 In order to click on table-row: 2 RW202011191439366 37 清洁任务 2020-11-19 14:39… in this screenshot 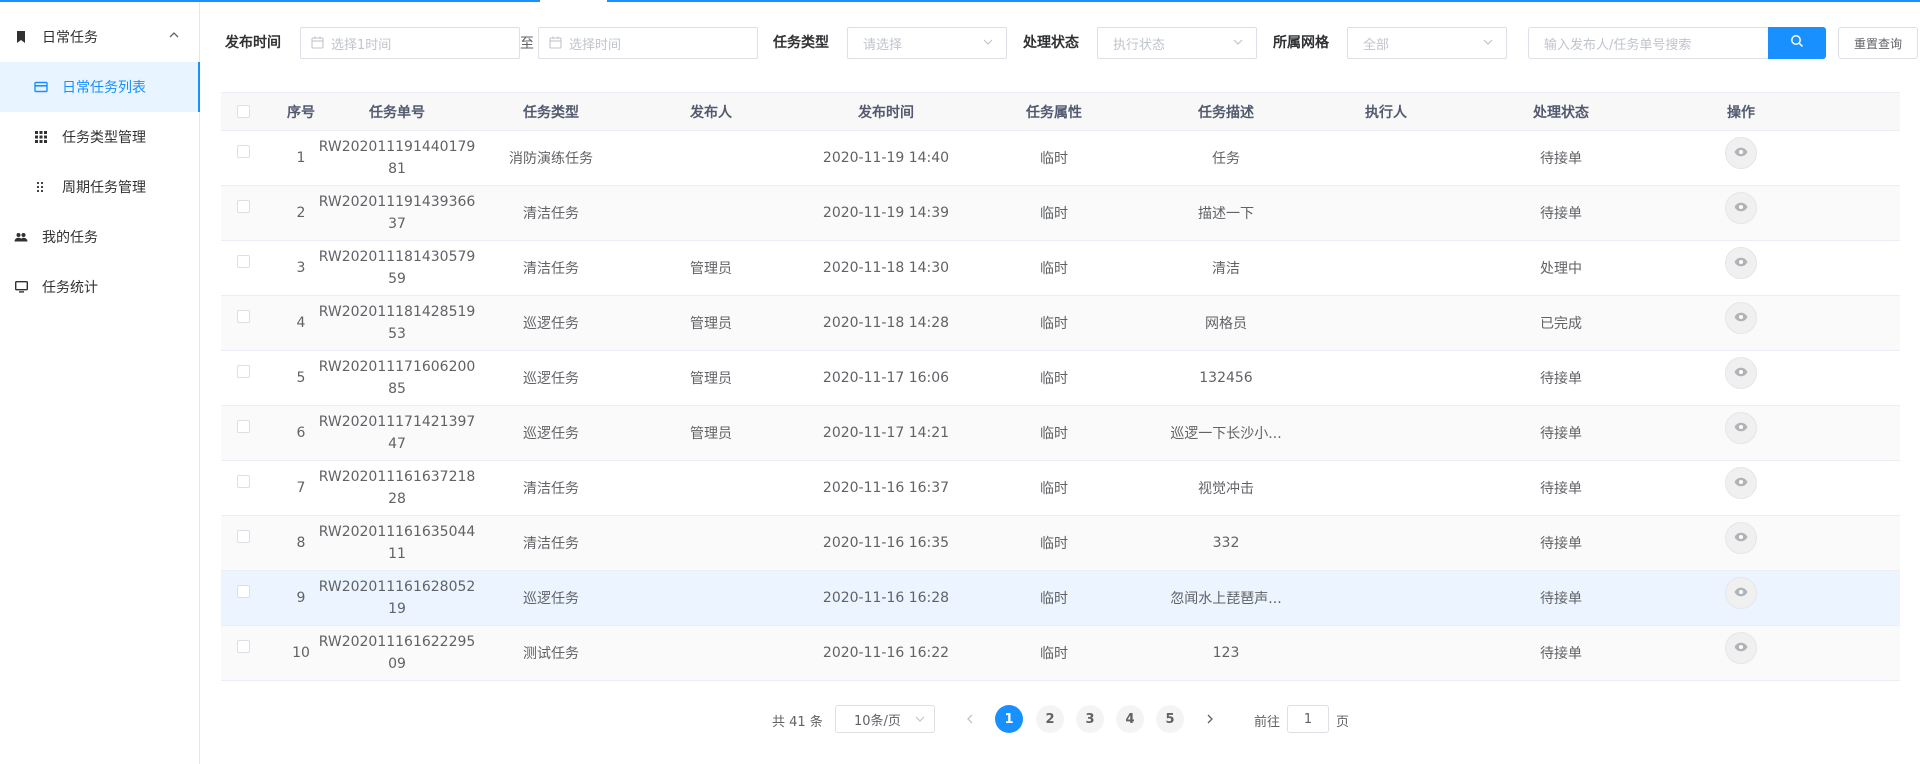, I will do `click(1060, 213)`.